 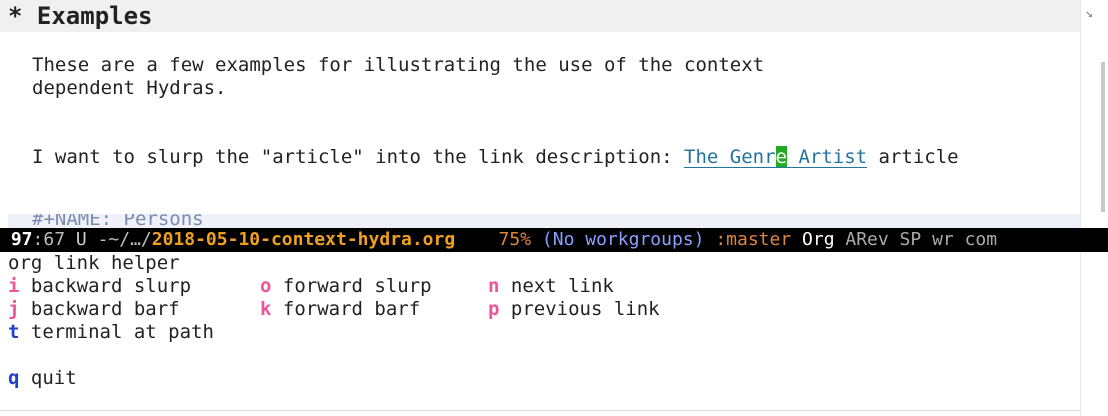 I want to click on link-text-after-cursor: Artist, so click(x=827, y=157).